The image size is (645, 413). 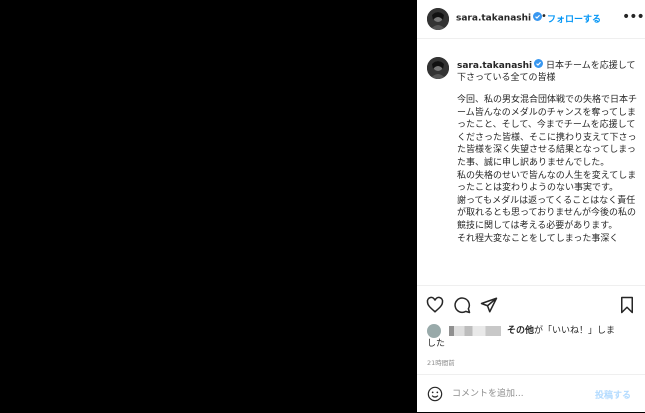 What do you see at coordinates (531, 286) in the screenshot?
I see `actions-divider` at bounding box center [531, 286].